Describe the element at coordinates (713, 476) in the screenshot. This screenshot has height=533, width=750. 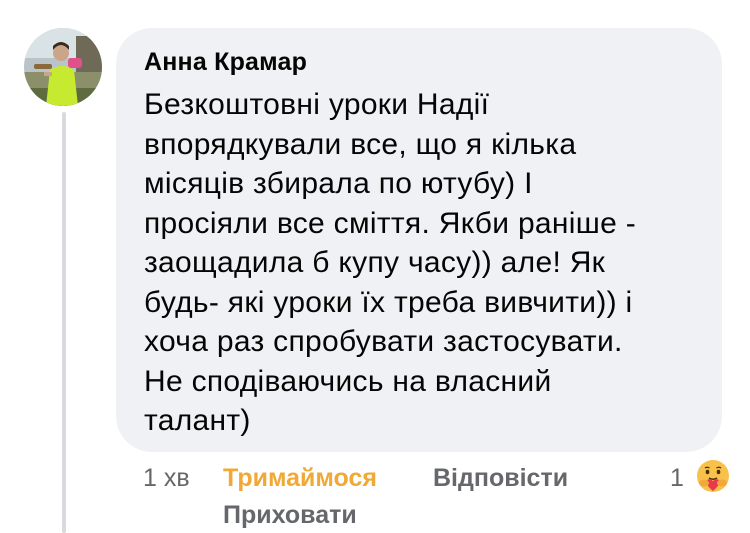
I see `care-reaction-icon` at that location.